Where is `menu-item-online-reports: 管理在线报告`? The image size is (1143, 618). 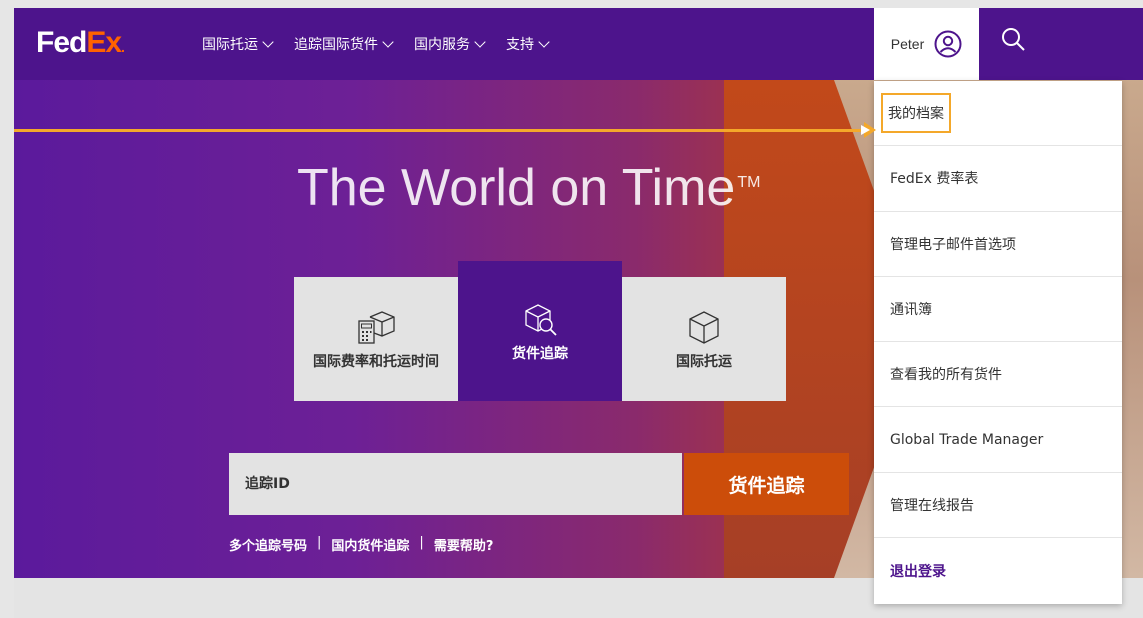
menu-item-online-reports: 管理在线报告 is located at coordinates (998, 506).